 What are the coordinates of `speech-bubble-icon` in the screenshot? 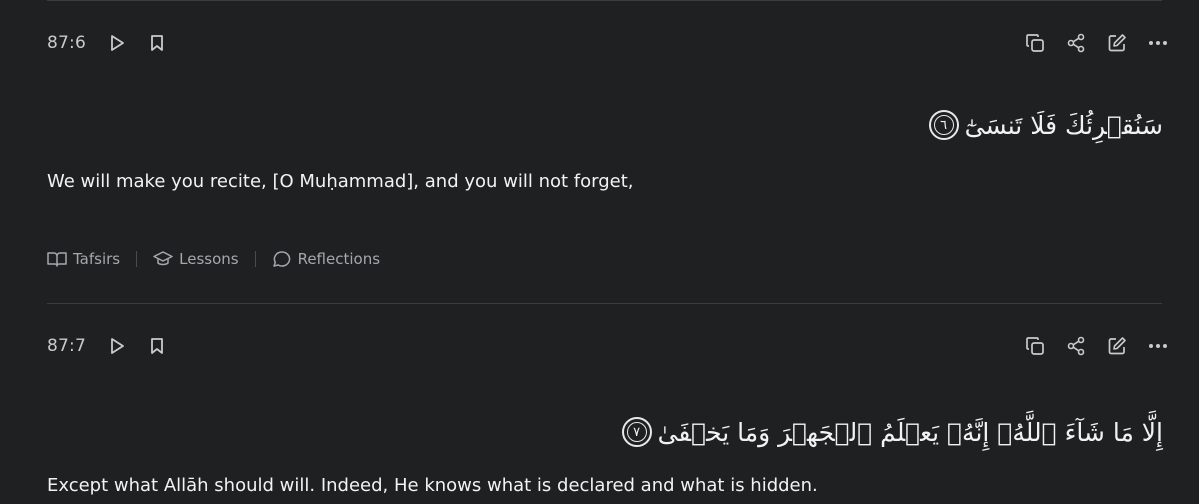 It's located at (281, 259).